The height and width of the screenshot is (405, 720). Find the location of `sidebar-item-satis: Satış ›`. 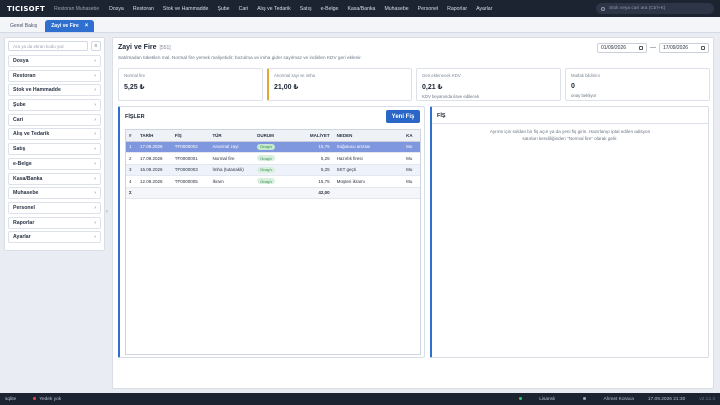

sidebar-item-satis: Satış › is located at coordinates (54, 149).